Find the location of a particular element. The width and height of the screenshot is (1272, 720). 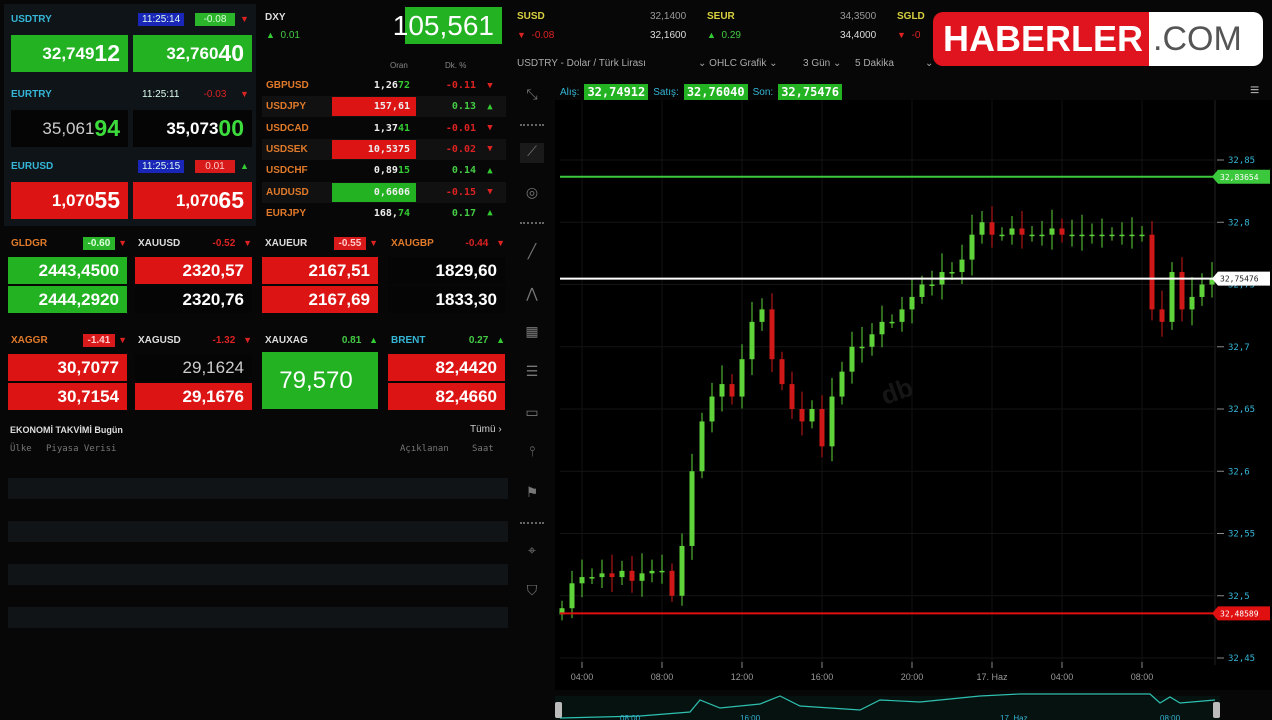

y-tick-label: 32,6 is located at coordinates (1239, 472).